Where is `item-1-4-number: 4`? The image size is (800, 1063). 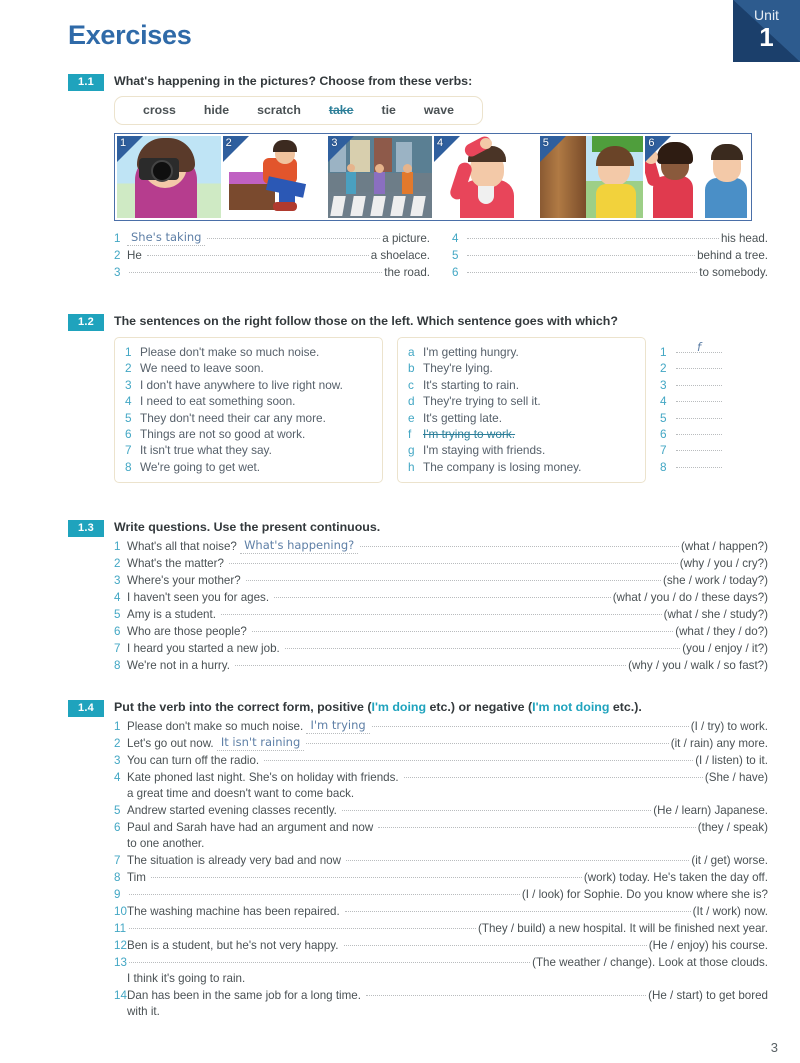 item-1-4-number: 4 is located at coordinates (117, 777).